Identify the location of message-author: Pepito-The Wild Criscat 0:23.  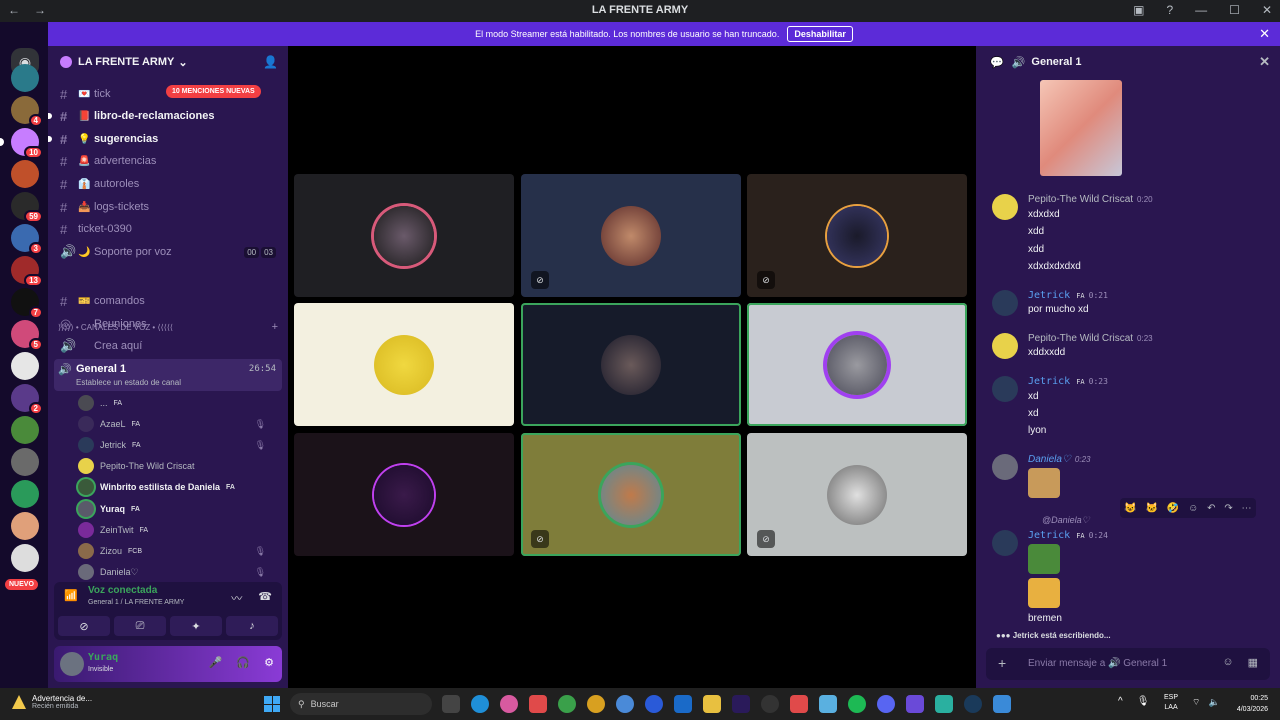
(1090, 338).